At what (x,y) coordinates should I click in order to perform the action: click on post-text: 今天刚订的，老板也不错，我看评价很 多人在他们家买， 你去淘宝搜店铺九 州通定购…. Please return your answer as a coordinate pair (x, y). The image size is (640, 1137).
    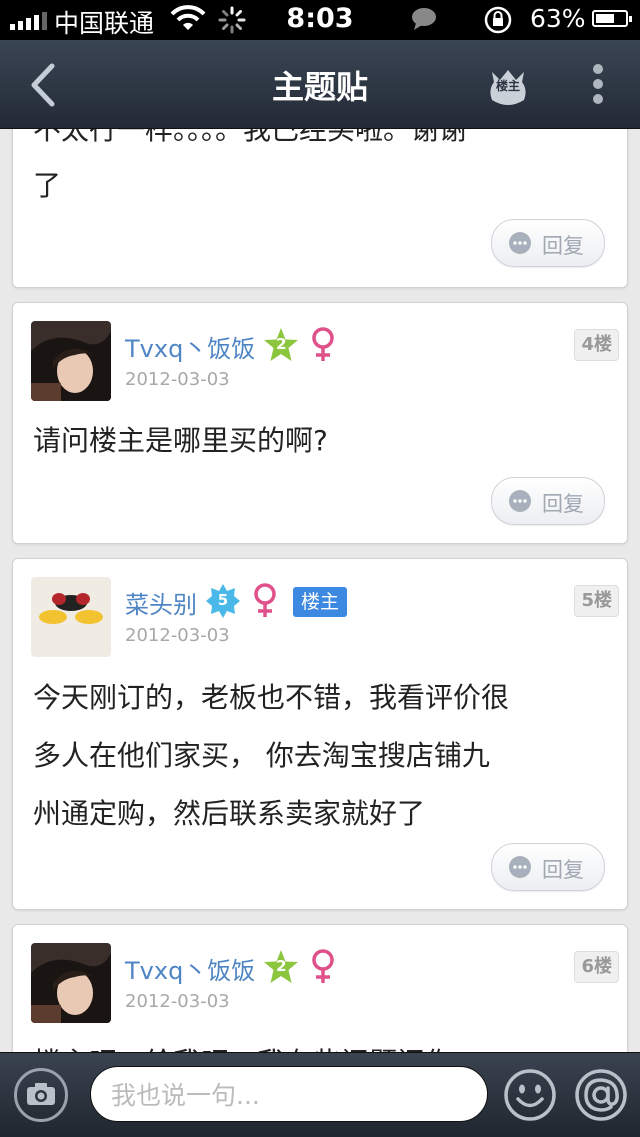
    Looking at the image, I should click on (321, 756).